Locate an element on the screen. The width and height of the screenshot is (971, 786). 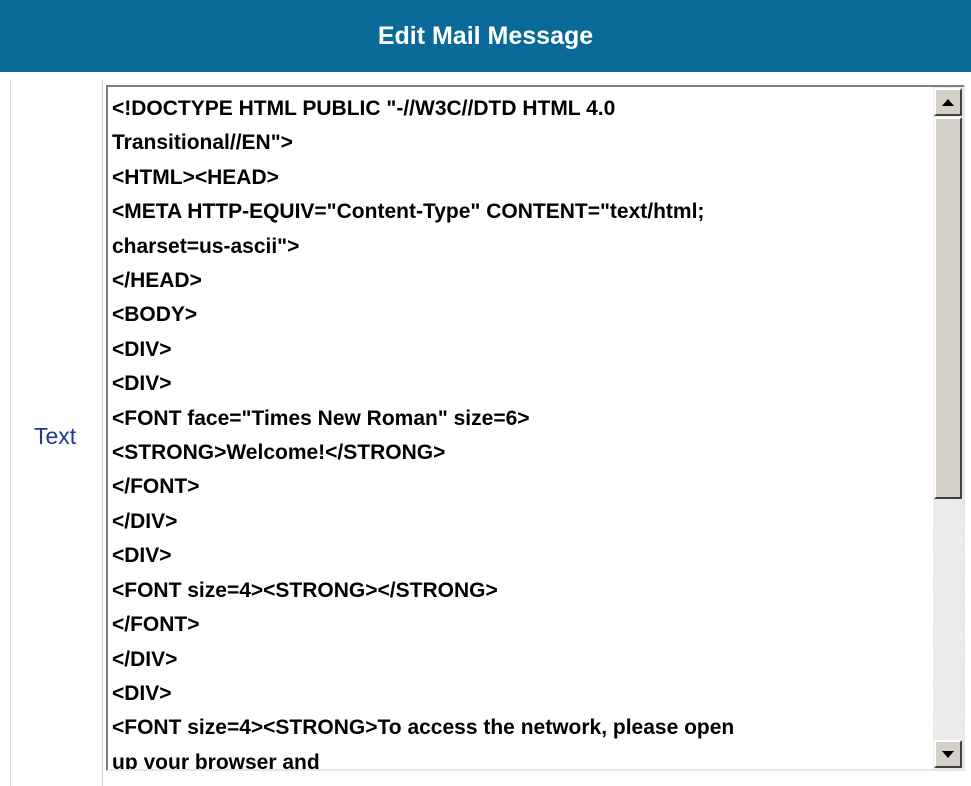
header-divider is located at coordinates (485, 73).